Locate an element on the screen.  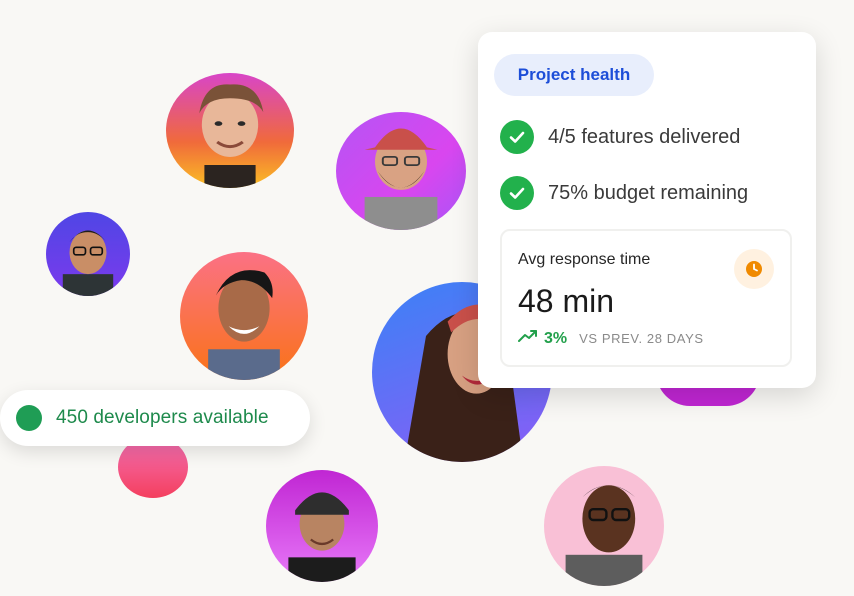
budget-remaining-row: 75% budget remaining is located at coordinates (624, 193).